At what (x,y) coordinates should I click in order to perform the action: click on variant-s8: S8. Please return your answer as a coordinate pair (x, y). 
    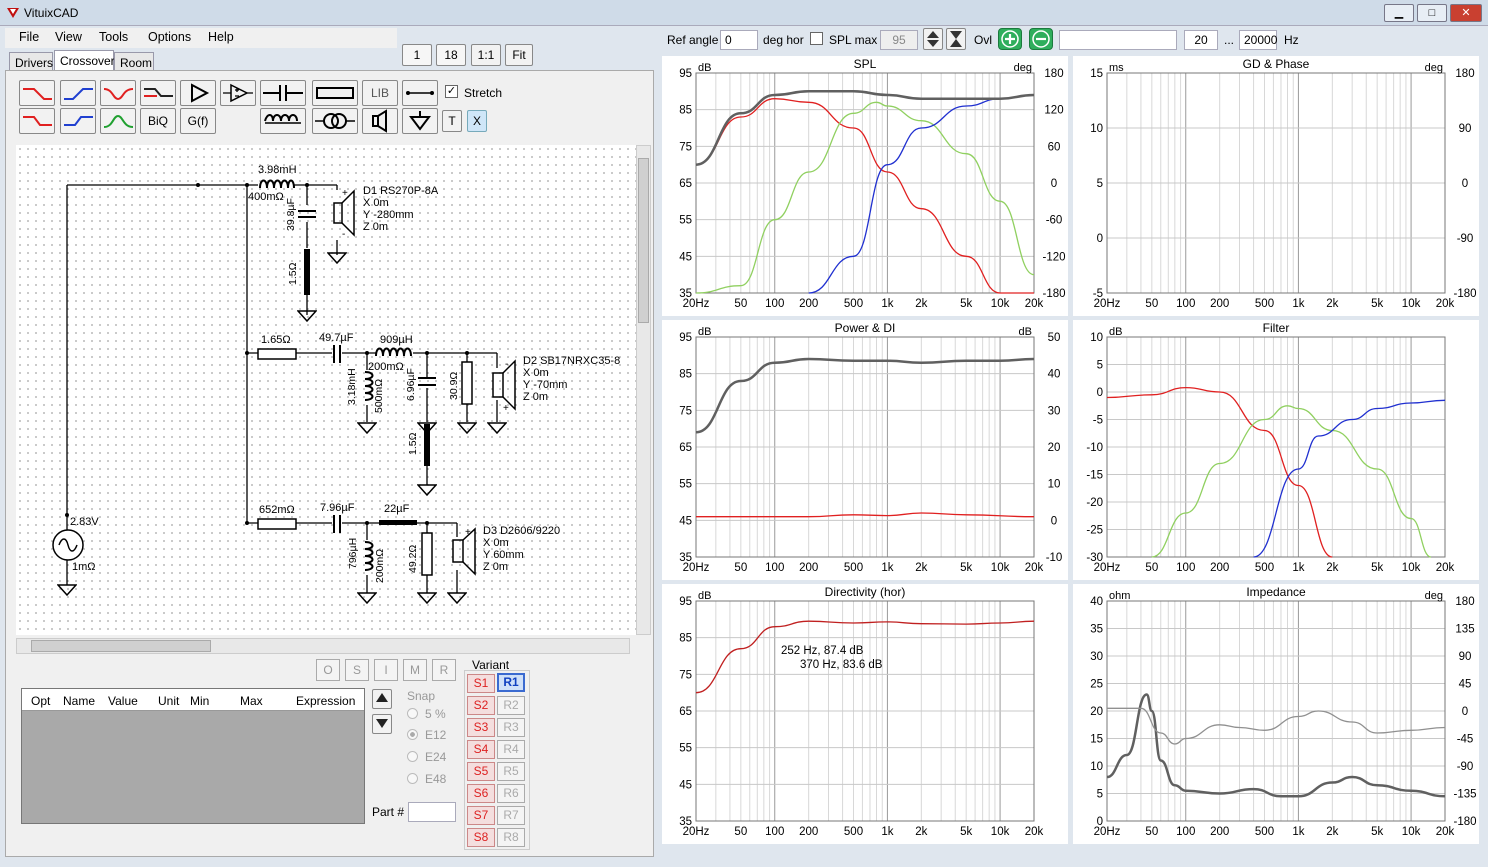
    Looking at the image, I should click on (481, 837).